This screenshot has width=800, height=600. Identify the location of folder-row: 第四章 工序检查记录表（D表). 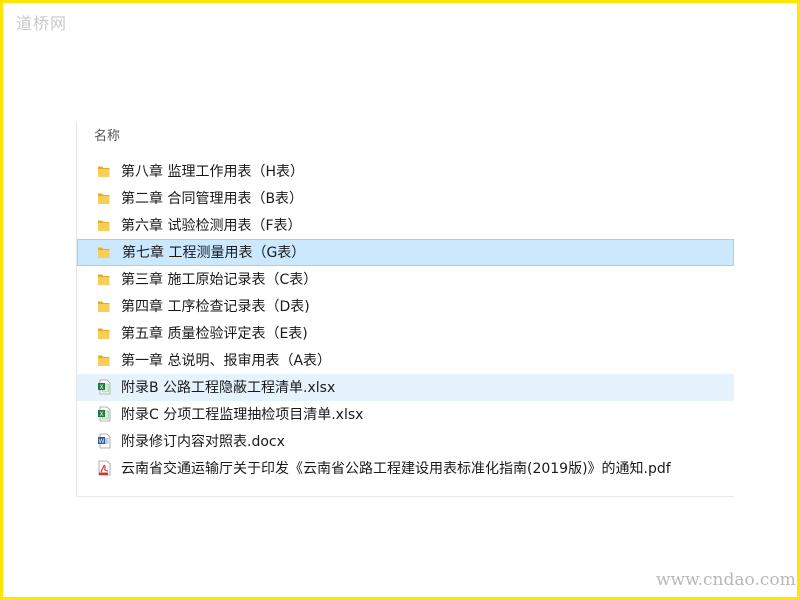
(405, 306).